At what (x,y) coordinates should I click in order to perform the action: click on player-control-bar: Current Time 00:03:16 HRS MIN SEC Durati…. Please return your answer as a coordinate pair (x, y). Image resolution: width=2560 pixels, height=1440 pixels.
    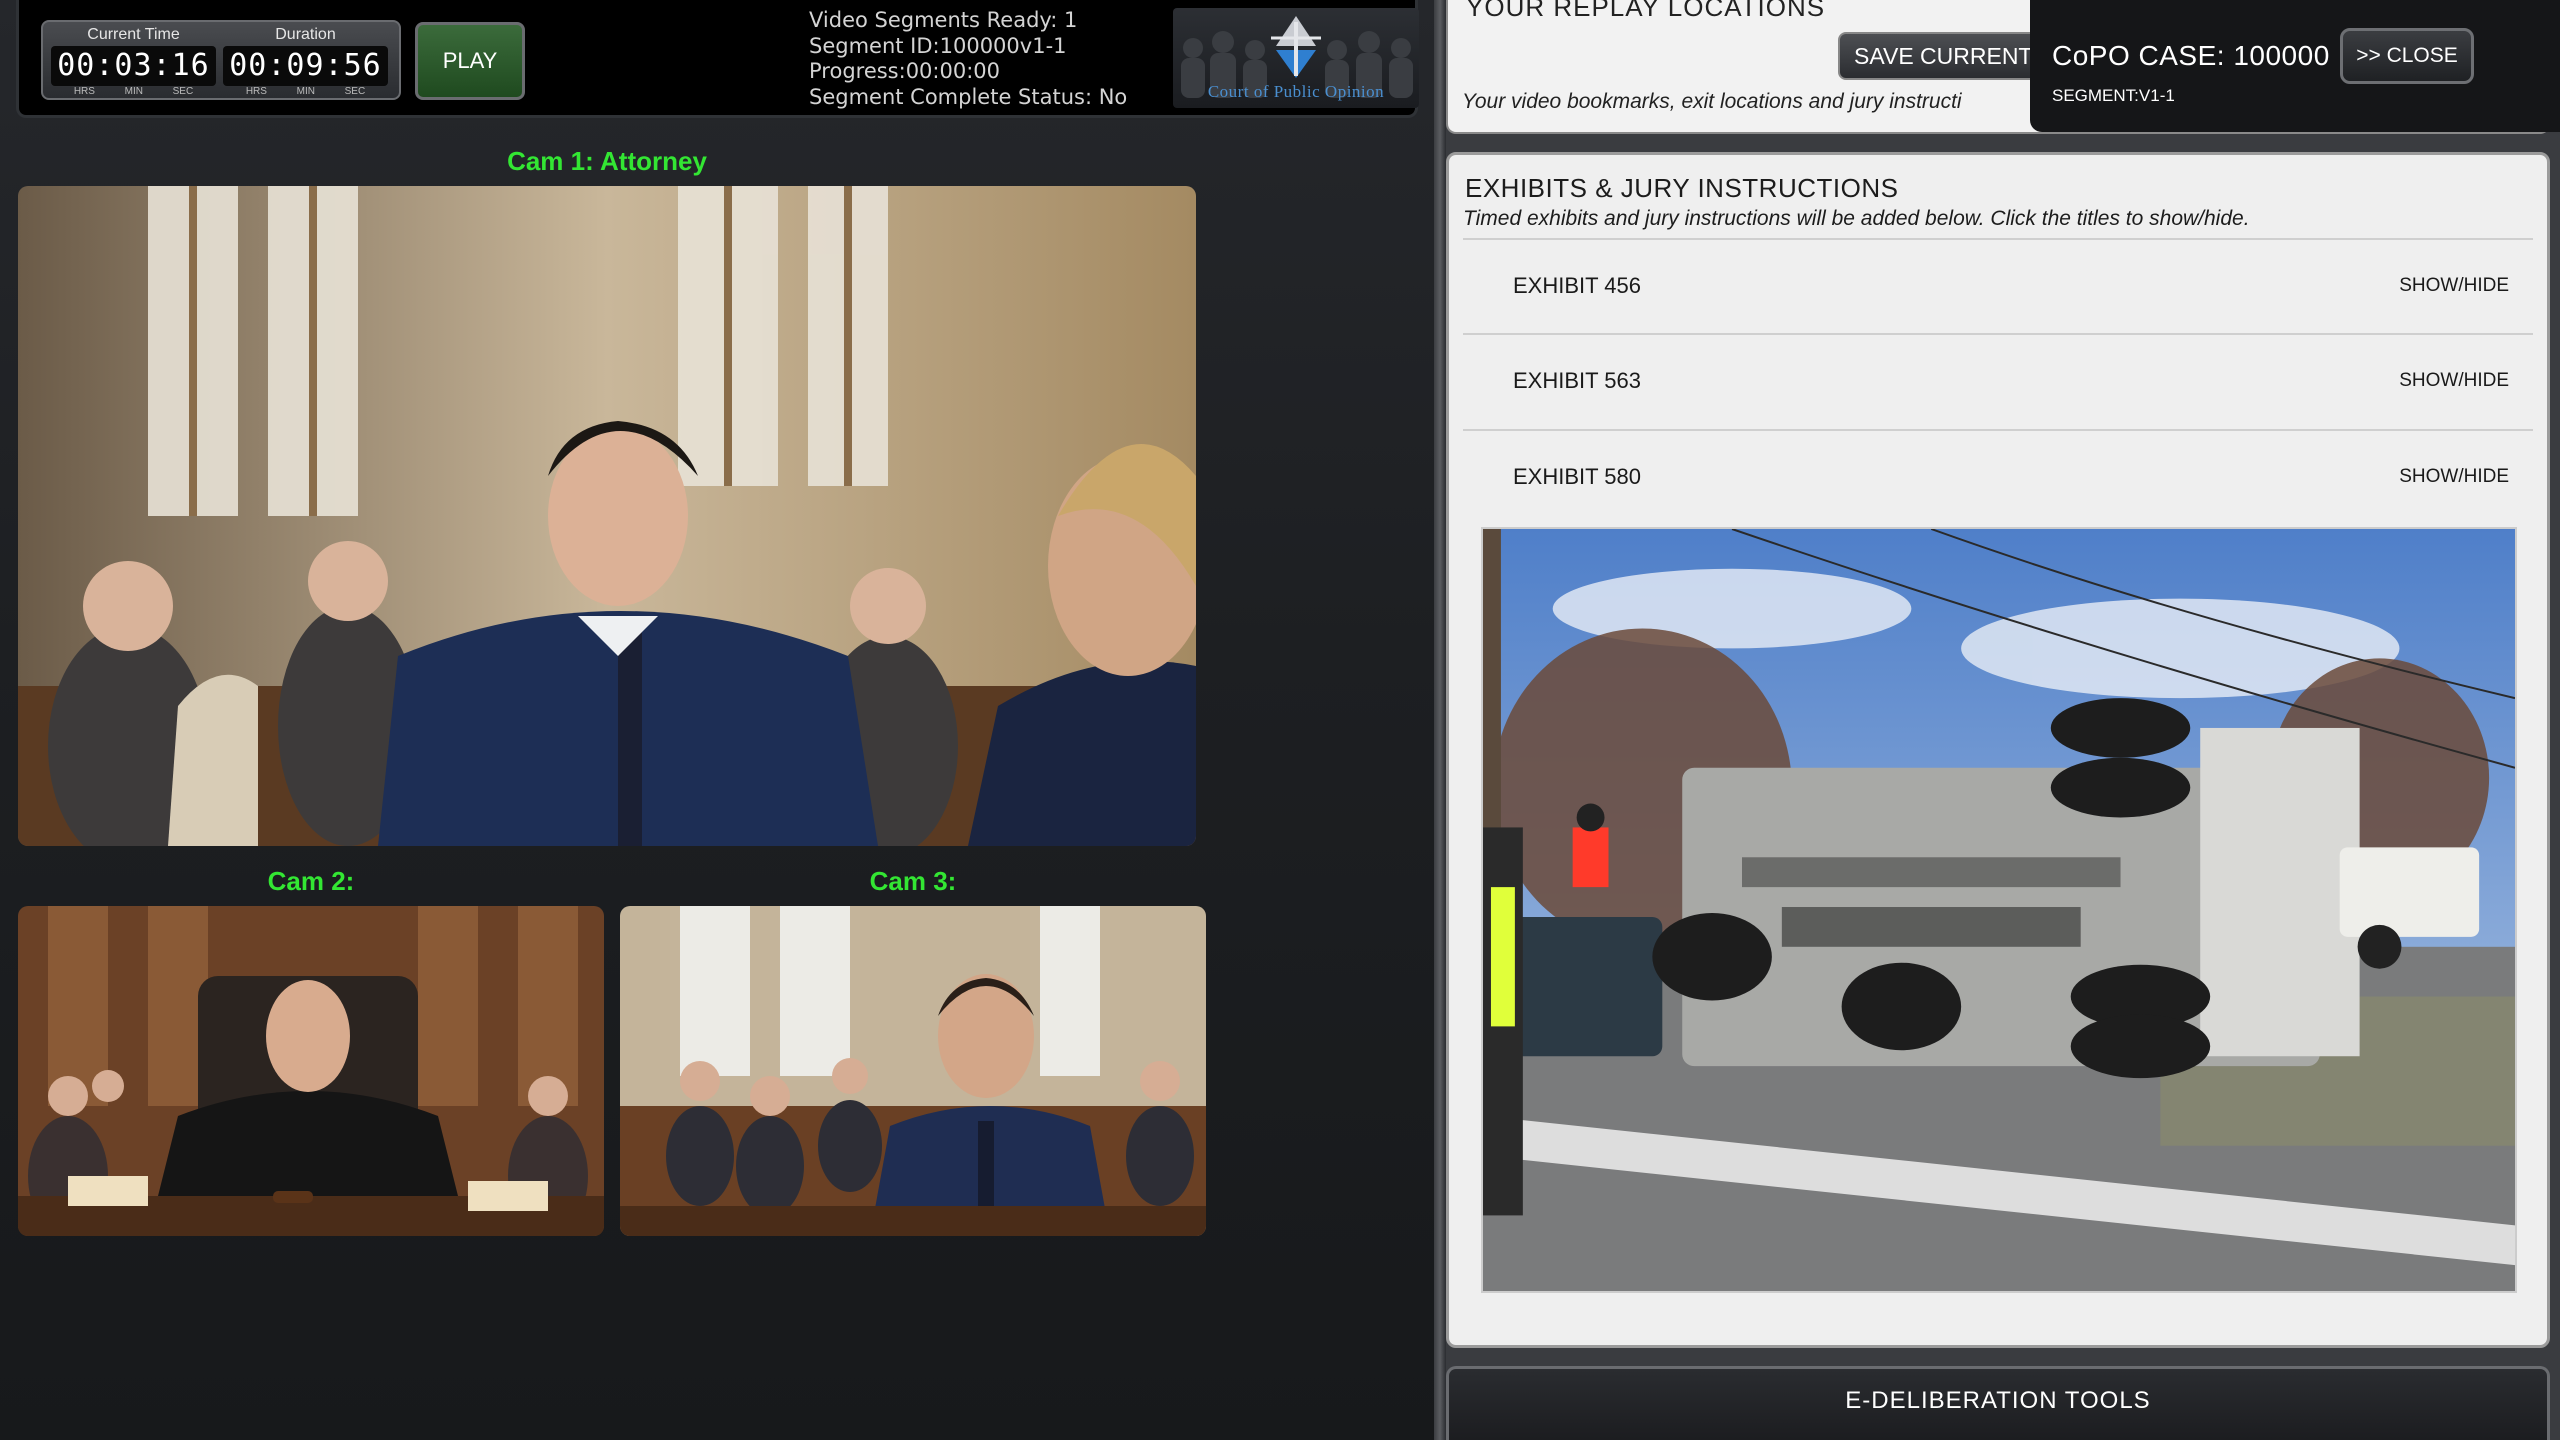
    Looking at the image, I should click on (717, 59).